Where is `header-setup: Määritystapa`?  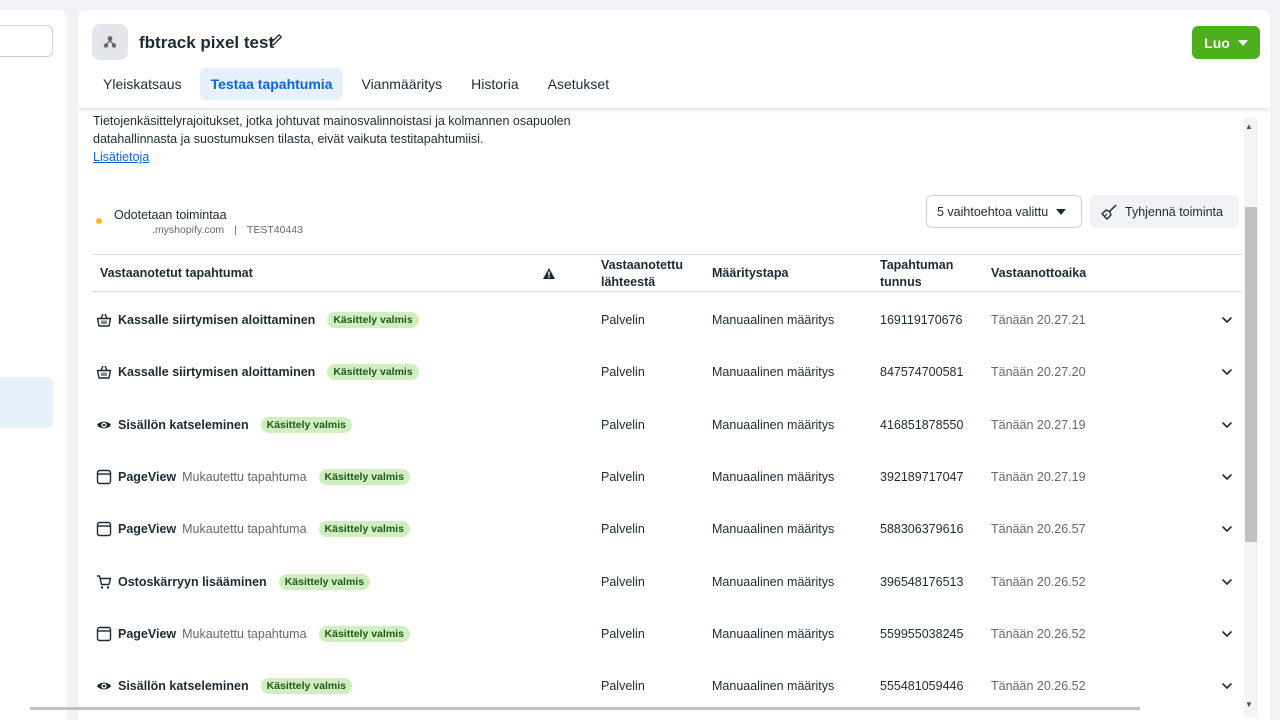 header-setup: Määritystapa is located at coordinates (750, 273).